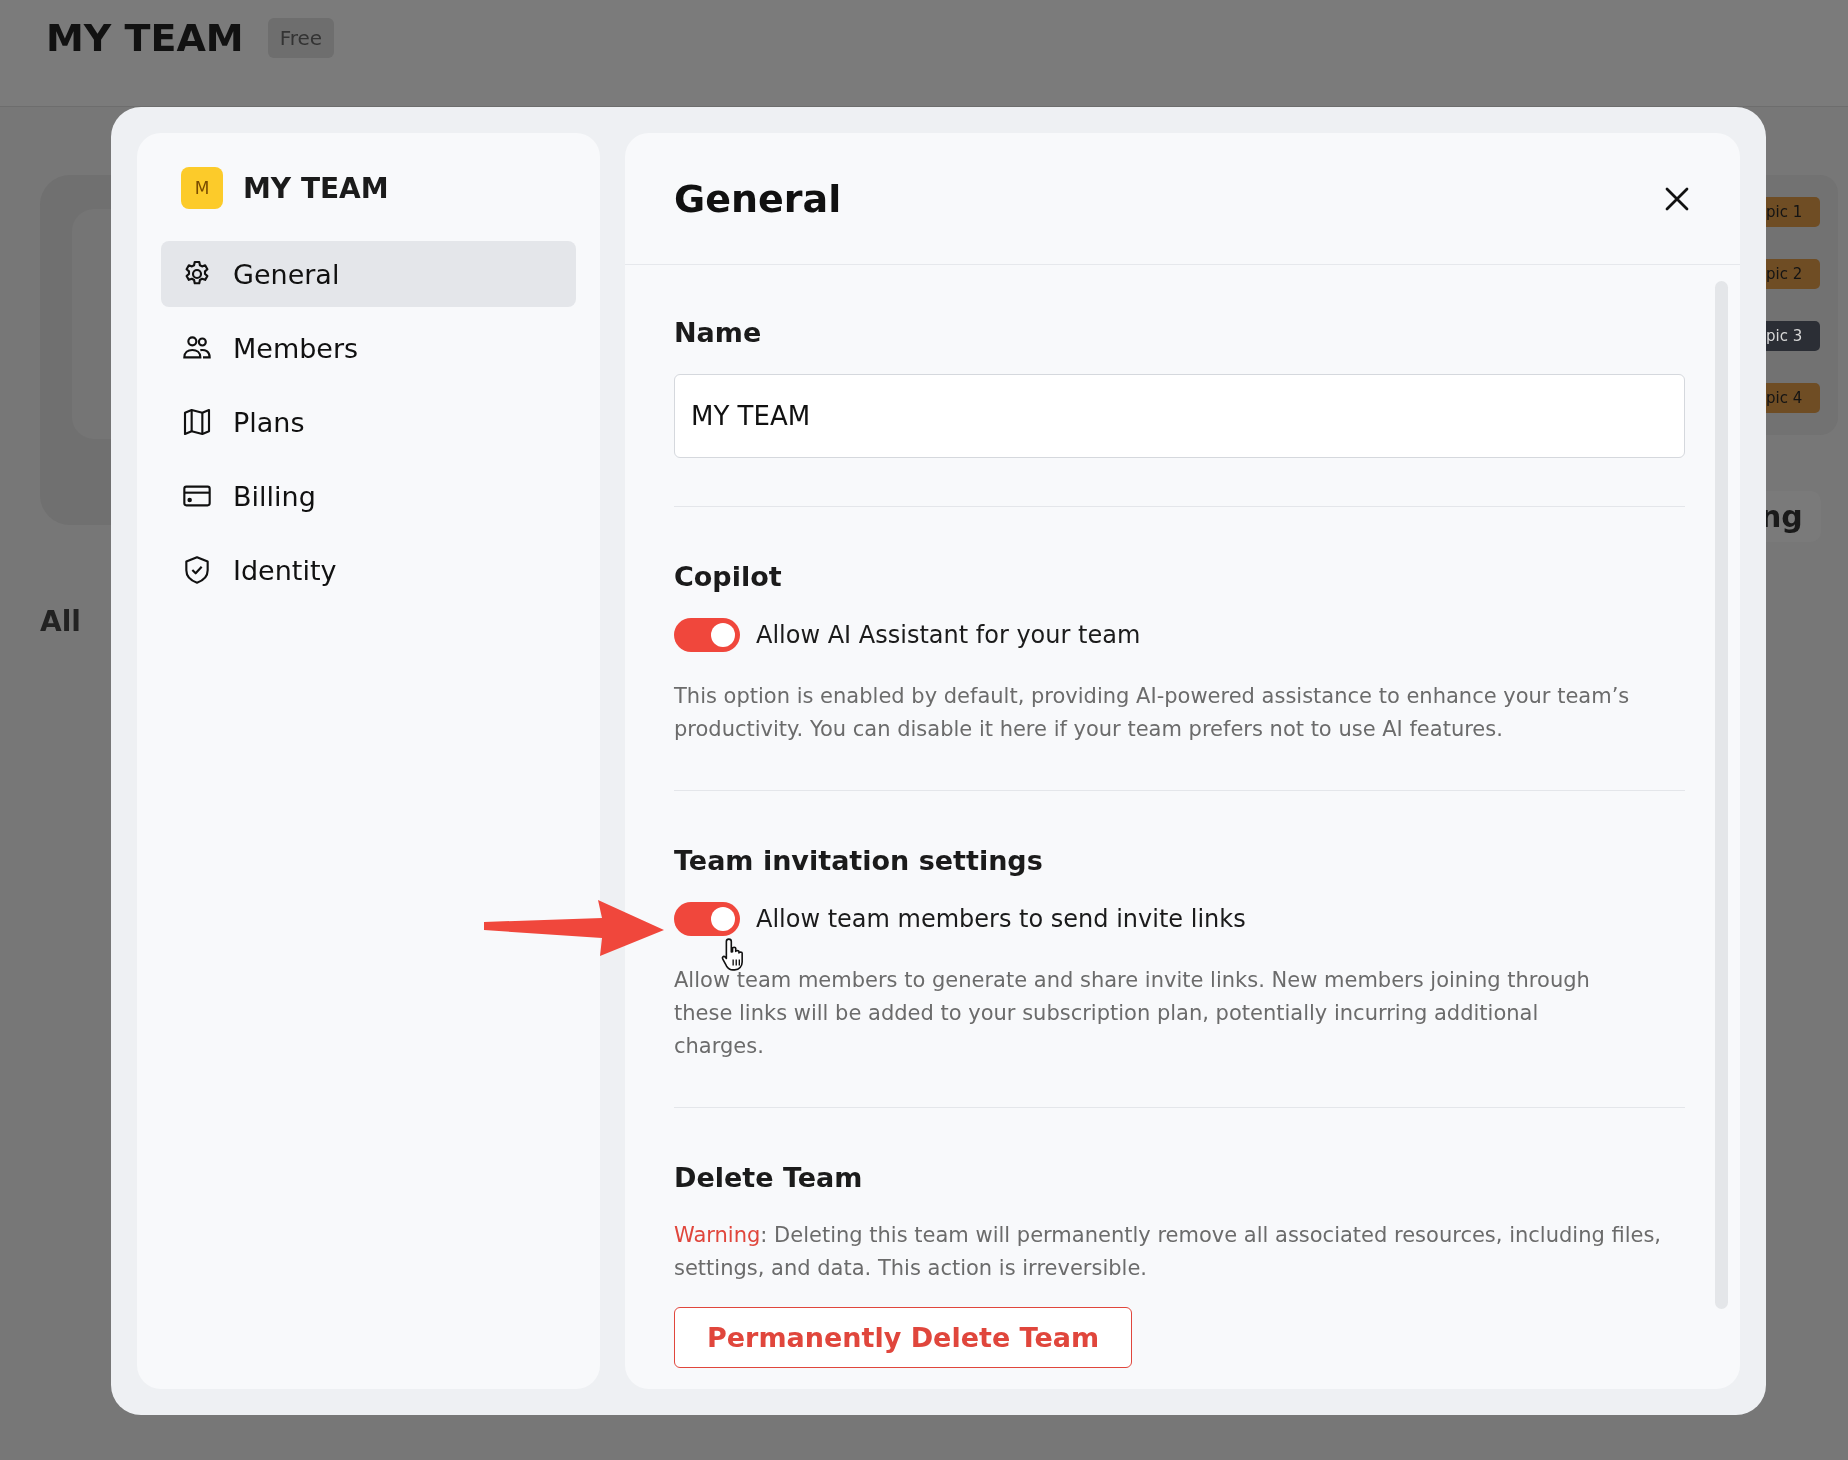 This screenshot has height=1460, width=1848. Describe the element at coordinates (859, 860) in the screenshot. I see `section-heading: Team invitation settings` at that location.